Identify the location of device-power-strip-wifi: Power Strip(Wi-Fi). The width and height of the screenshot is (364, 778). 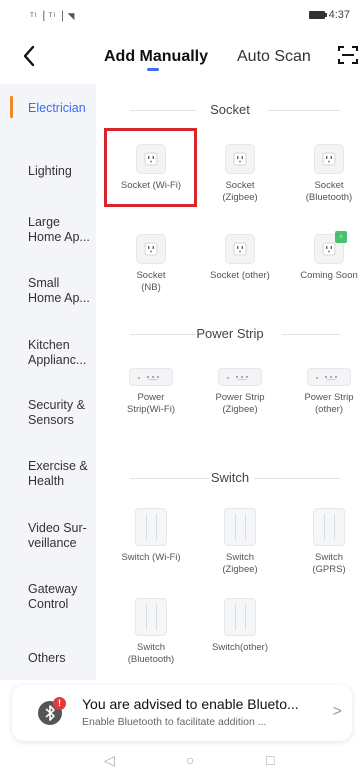
(151, 392).